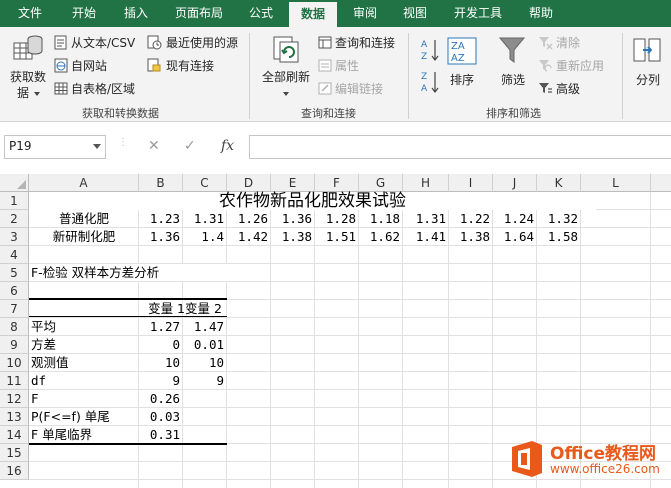  Describe the element at coordinates (161, 345) in the screenshot. I see `stat-v1-variance: 0` at that location.